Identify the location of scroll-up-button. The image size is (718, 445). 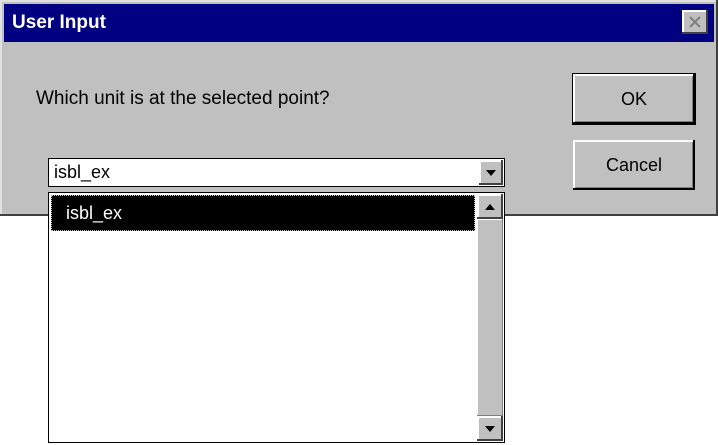
(490, 206).